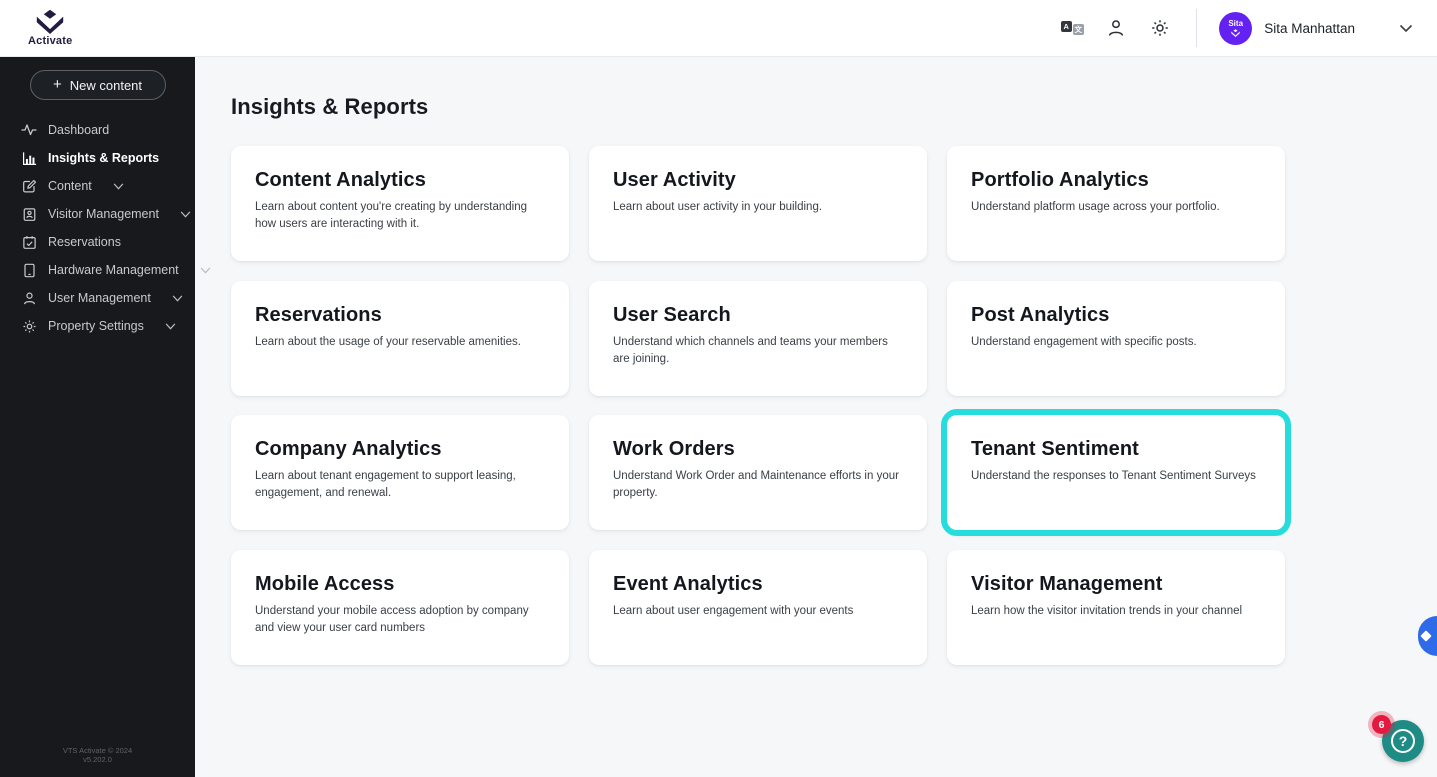 The image size is (1437, 777). I want to click on person-icon, so click(29, 298).